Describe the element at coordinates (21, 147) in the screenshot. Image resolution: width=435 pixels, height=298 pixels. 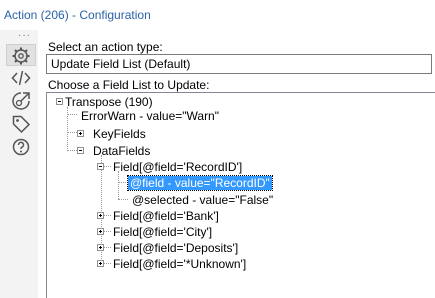
I see `help-icon` at that location.